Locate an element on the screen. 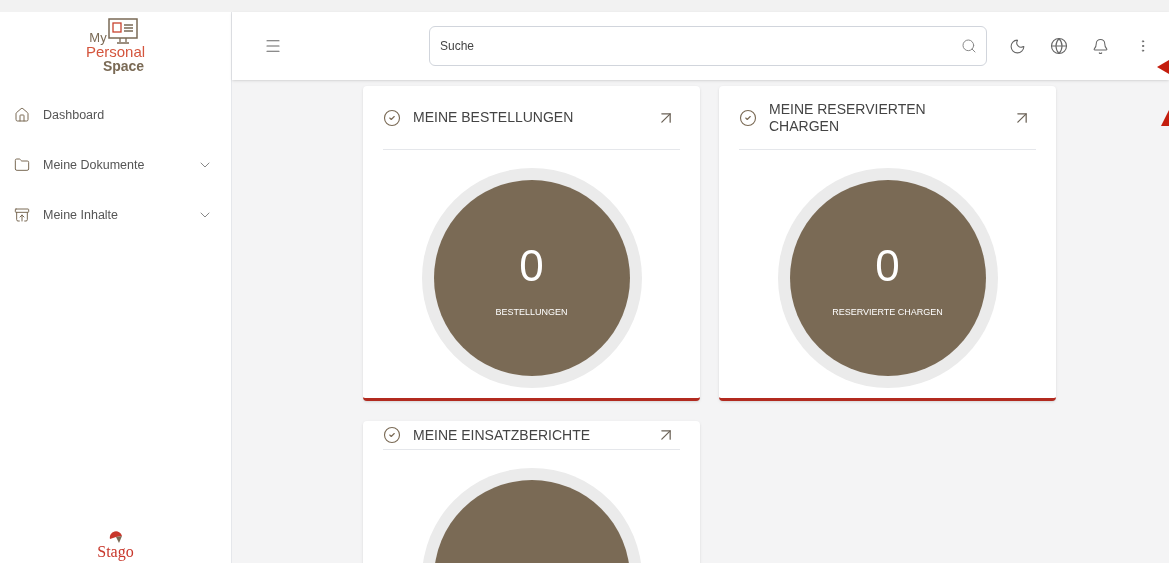 This screenshot has width=1169, height=563. home-icon is located at coordinates (22, 115).